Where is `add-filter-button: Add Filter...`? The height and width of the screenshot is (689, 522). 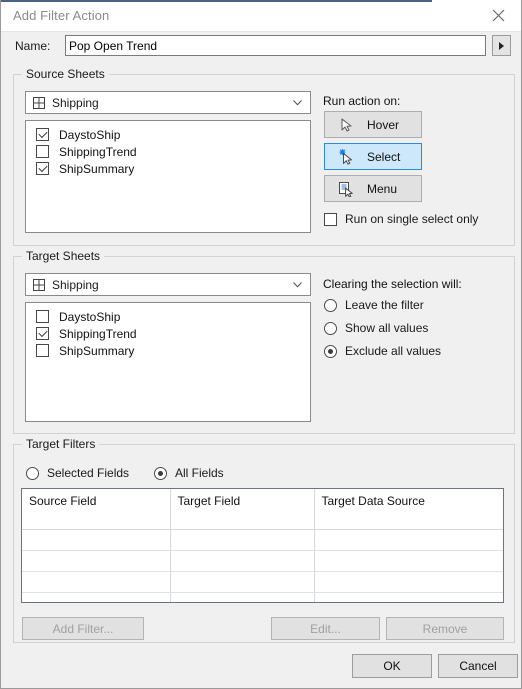 add-filter-button: Add Filter... is located at coordinates (83, 628).